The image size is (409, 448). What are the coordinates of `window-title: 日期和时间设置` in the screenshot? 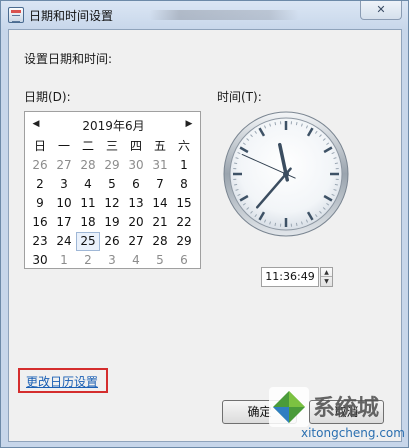 It's located at (71, 16).